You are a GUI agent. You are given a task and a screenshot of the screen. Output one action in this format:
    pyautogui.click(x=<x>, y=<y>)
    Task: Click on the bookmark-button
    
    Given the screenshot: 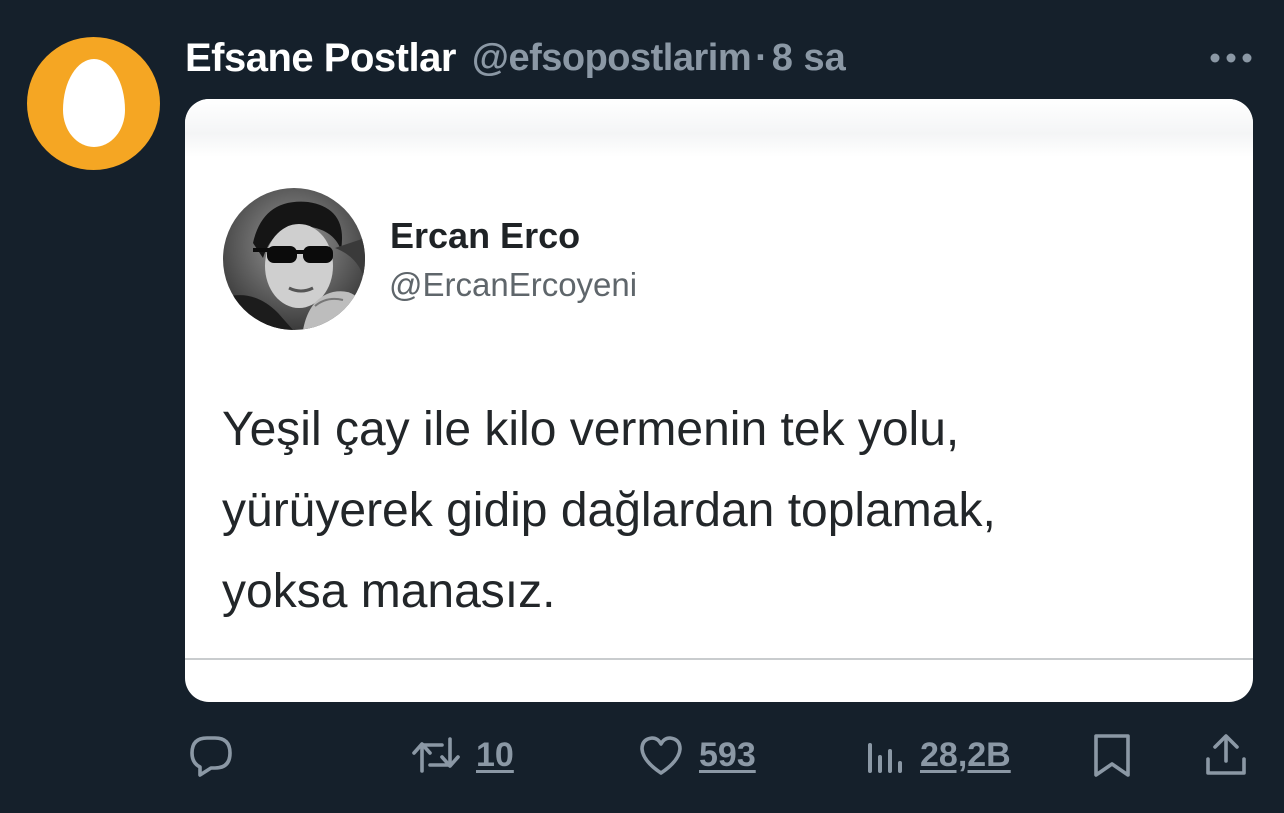 What is the action you would take?
    pyautogui.click(x=1112, y=755)
    